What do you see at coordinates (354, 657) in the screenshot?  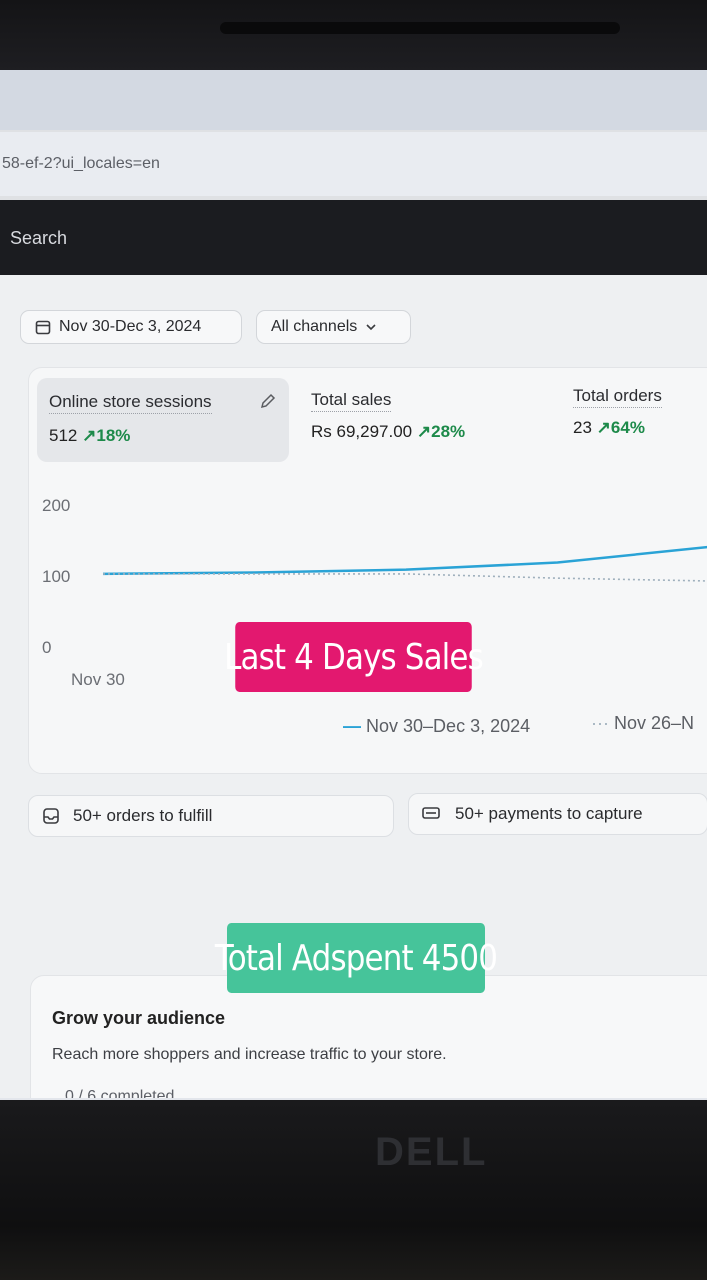 I see `sales-overlay-badge: Last 4 Days Sales` at bounding box center [354, 657].